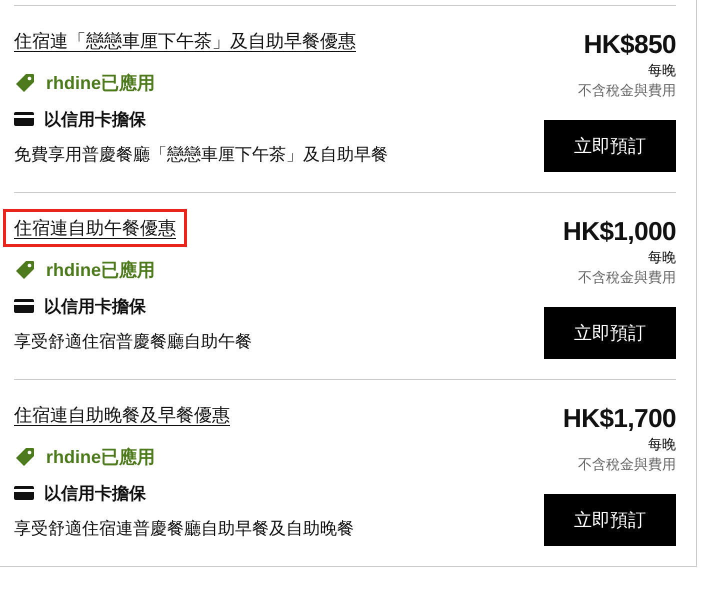 Image resolution: width=704 pixels, height=590 pixels. I want to click on offer-description: 享受舒適住宿連普慶餐廳自助早餐及自助晚餐, so click(184, 529).